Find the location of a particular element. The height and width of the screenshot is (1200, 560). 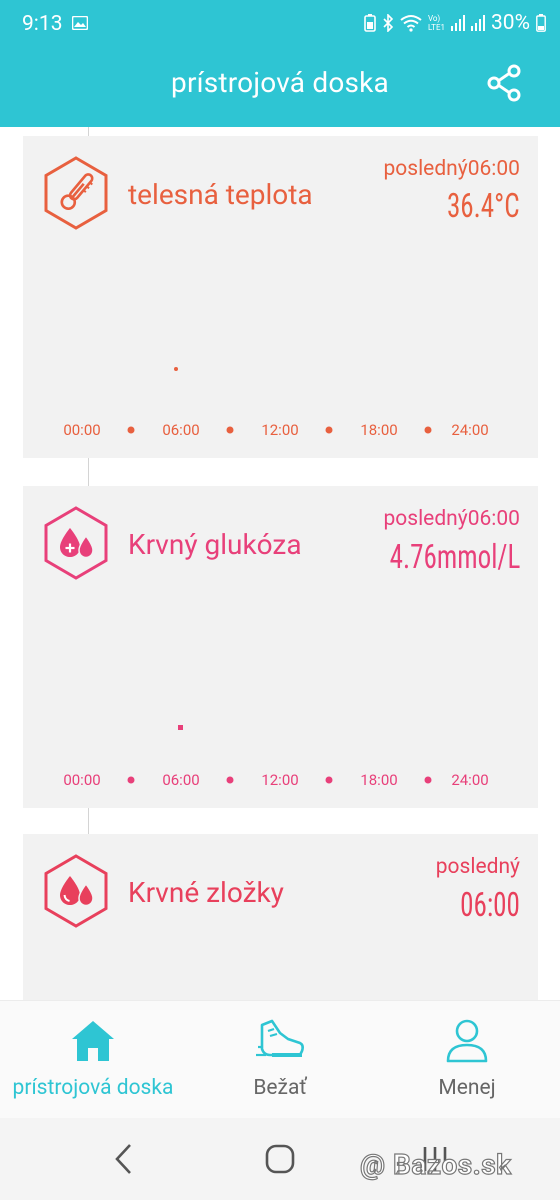

blood-components-card: Krvné zložky posledný 06:00 is located at coordinates (280, 917).